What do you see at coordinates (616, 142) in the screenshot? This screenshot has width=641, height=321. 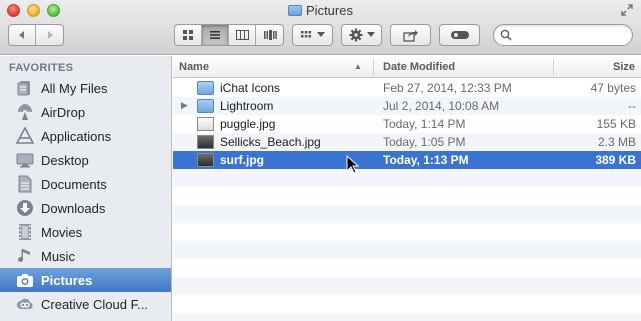 I see `file-size: 2.3 MB` at bounding box center [616, 142].